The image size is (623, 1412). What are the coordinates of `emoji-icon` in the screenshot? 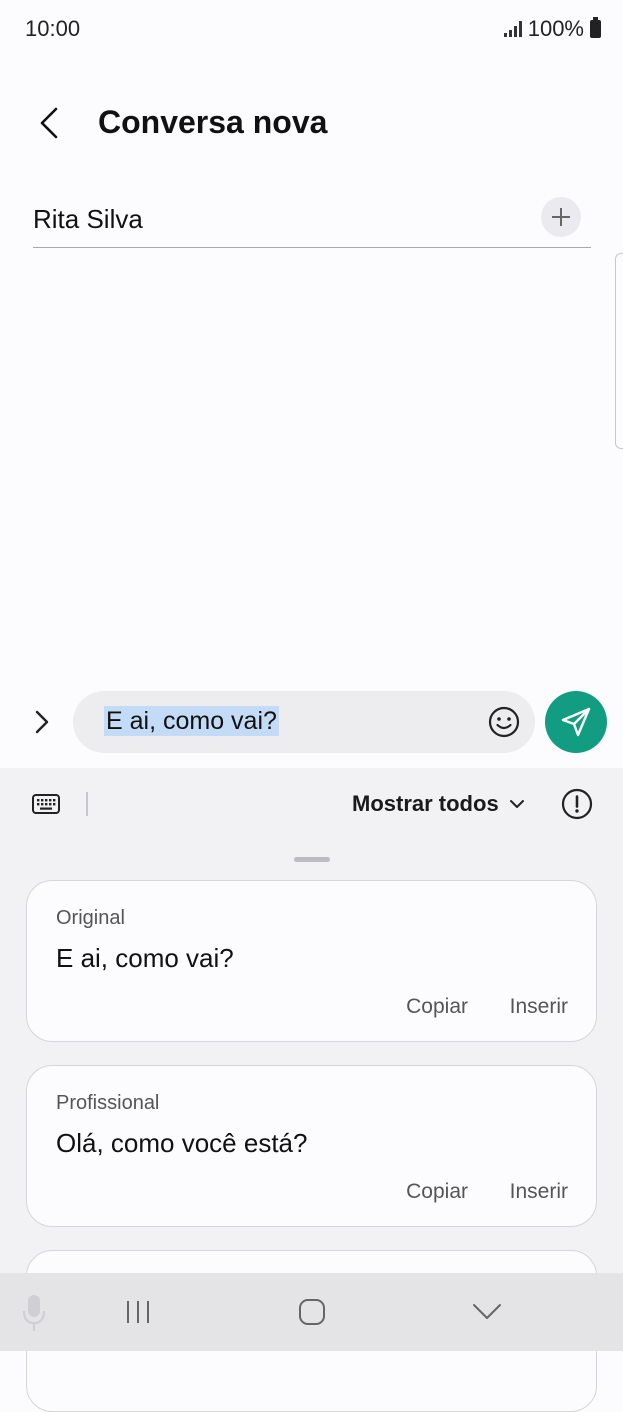 It's located at (504, 722).